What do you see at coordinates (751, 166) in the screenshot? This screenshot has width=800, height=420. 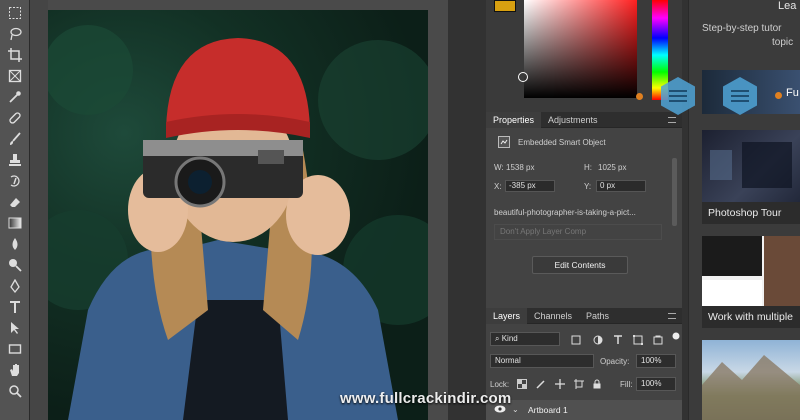 I see `photoshop-tour-thumbnail` at bounding box center [751, 166].